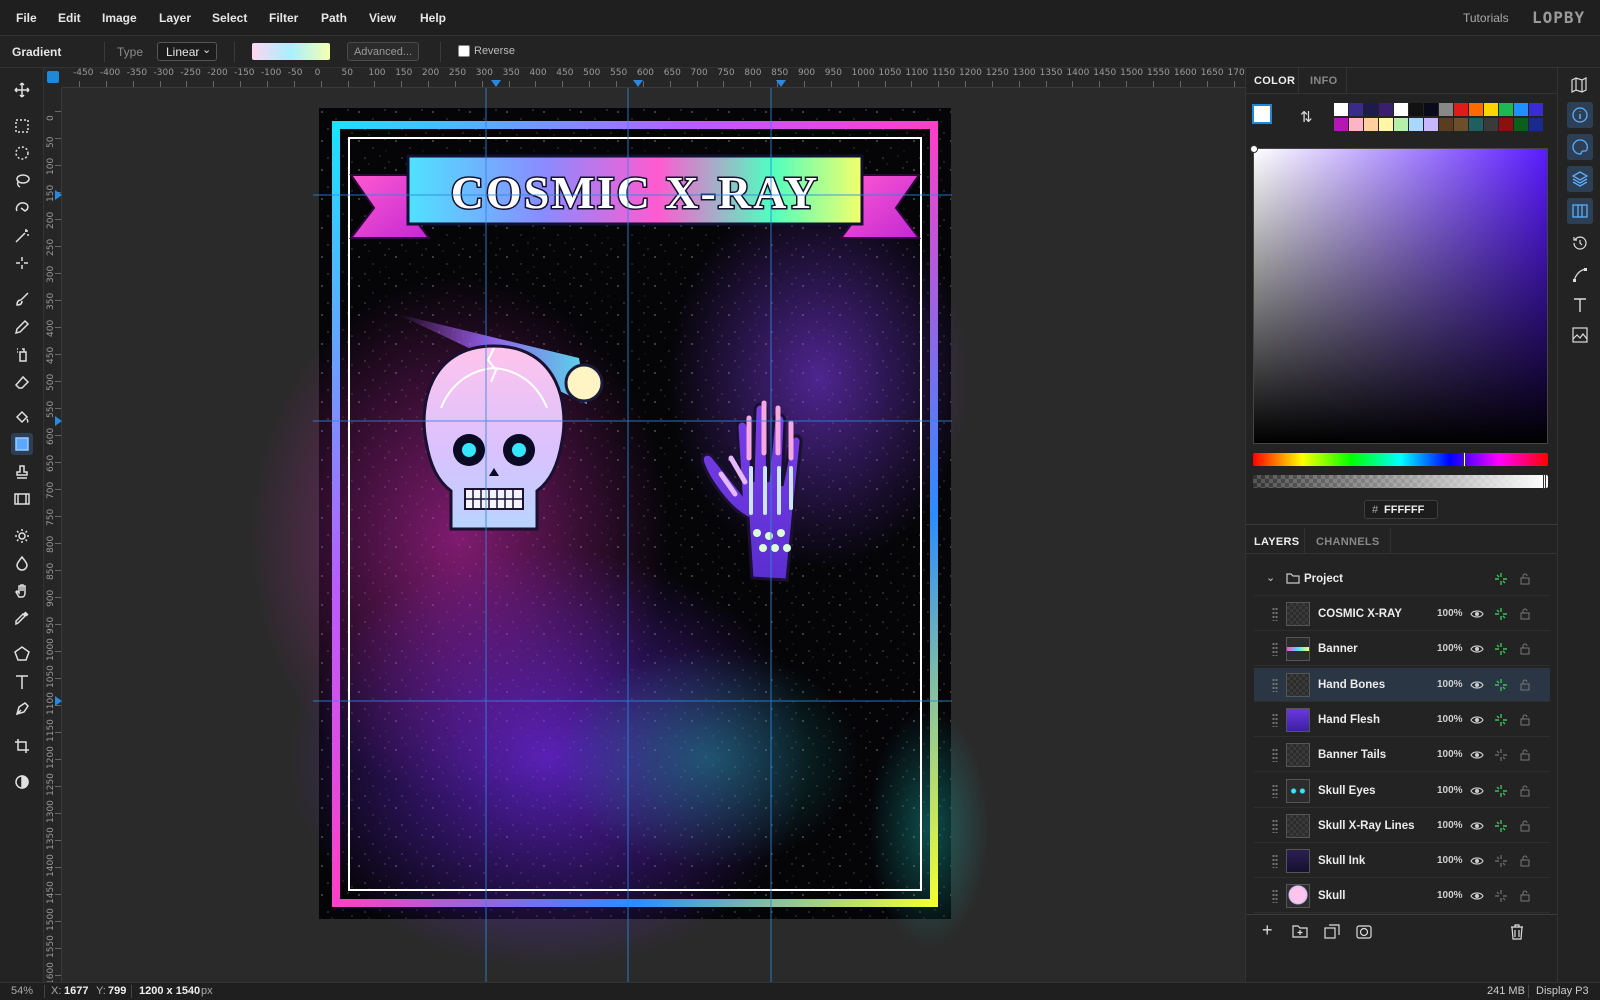 The width and height of the screenshot is (1600, 1000). I want to click on menu-path: Path, so click(334, 18).